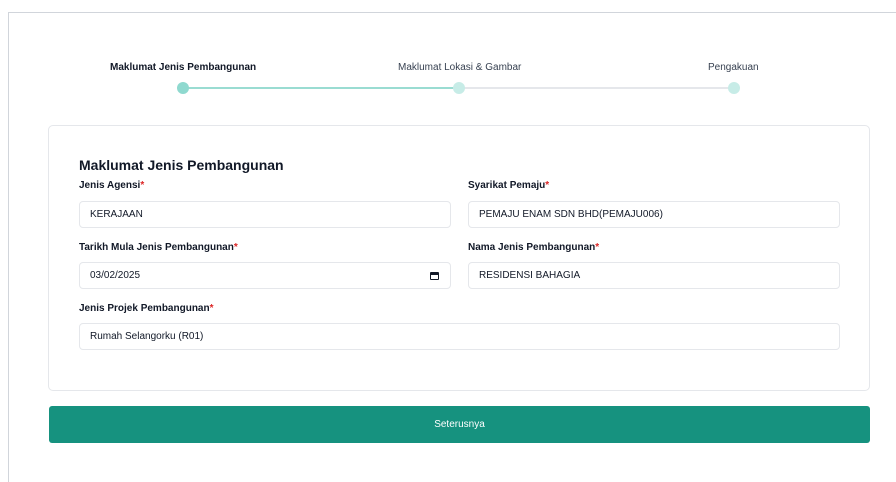  What do you see at coordinates (733, 67) in the screenshot?
I see `step-label-3: Pengakuan` at bounding box center [733, 67].